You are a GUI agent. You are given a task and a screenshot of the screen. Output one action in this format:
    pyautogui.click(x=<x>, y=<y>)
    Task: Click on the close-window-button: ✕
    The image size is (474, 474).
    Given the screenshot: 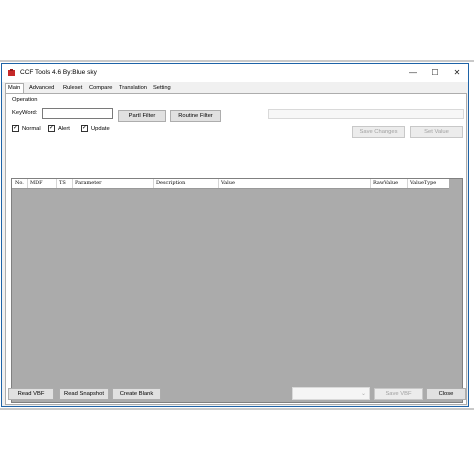 What is the action you would take?
    pyautogui.click(x=457, y=73)
    